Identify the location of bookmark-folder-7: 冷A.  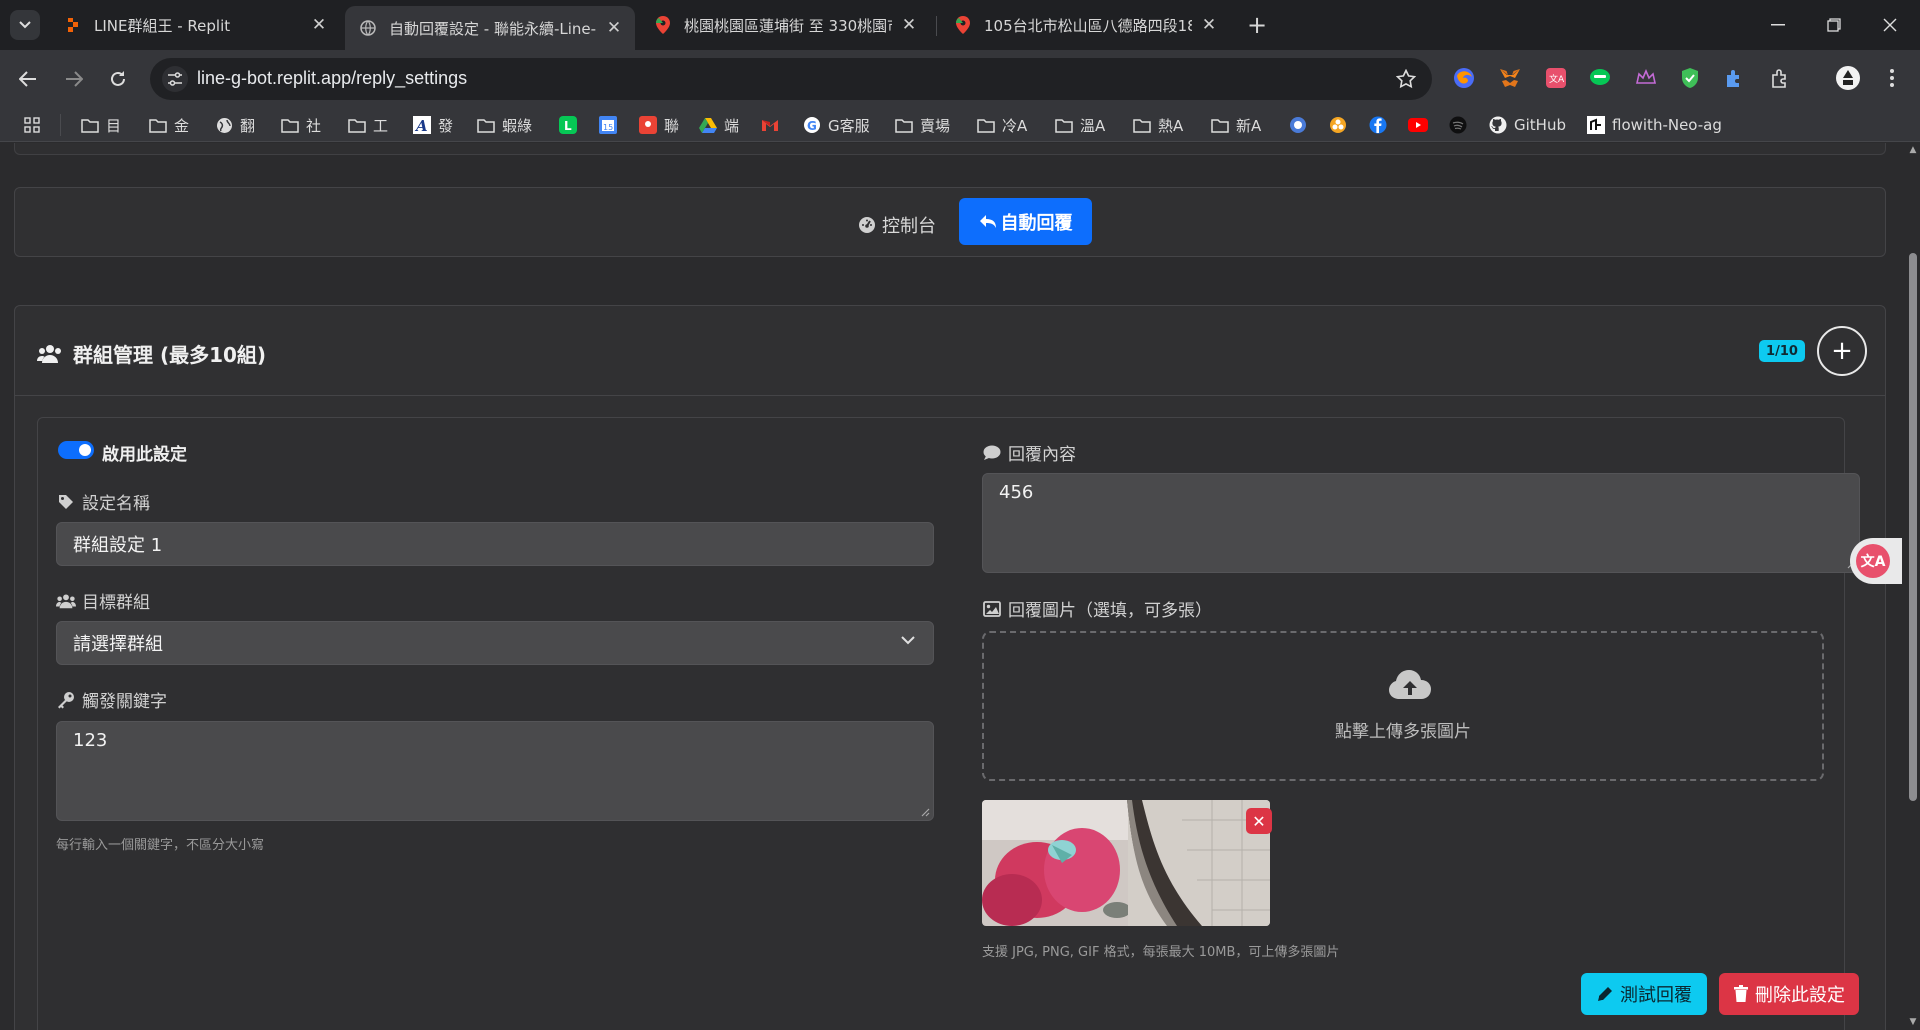
(1001, 125).